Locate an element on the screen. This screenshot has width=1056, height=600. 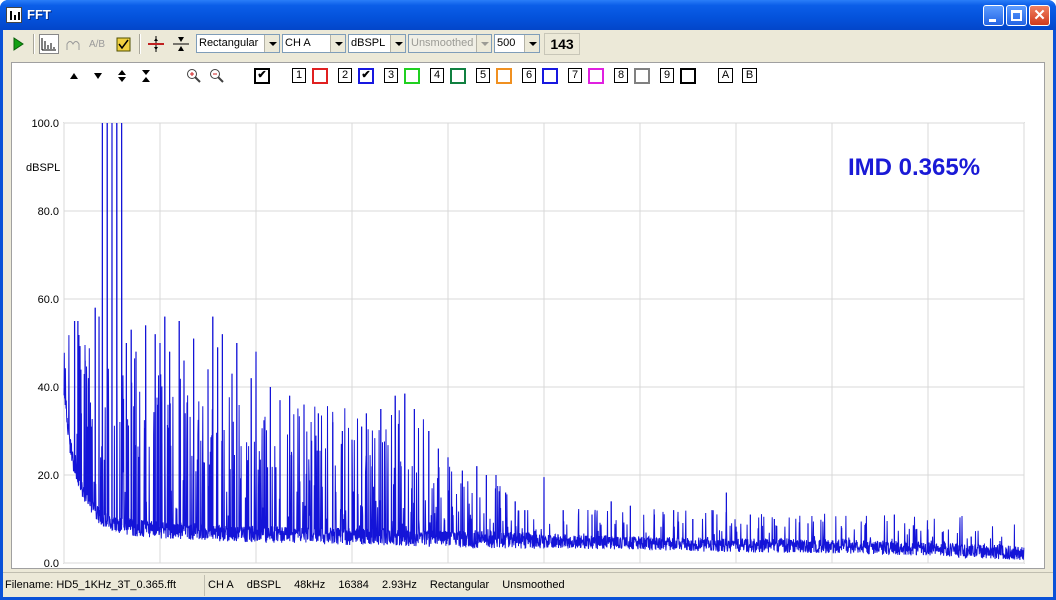
play-icon is located at coordinates (18, 44).